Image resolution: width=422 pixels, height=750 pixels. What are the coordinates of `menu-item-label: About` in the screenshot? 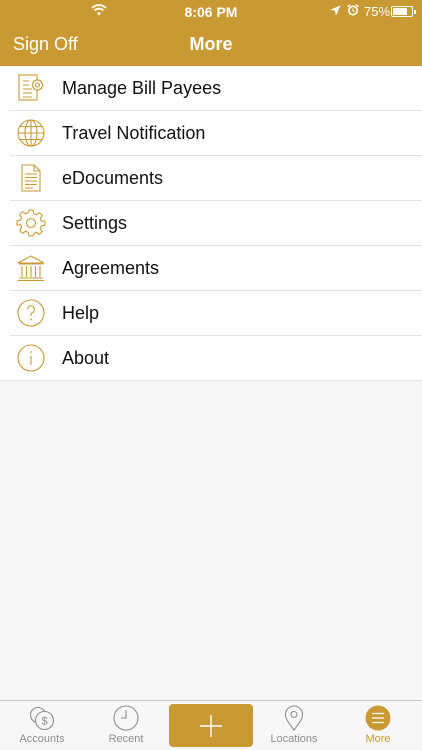 It's located at (86, 358).